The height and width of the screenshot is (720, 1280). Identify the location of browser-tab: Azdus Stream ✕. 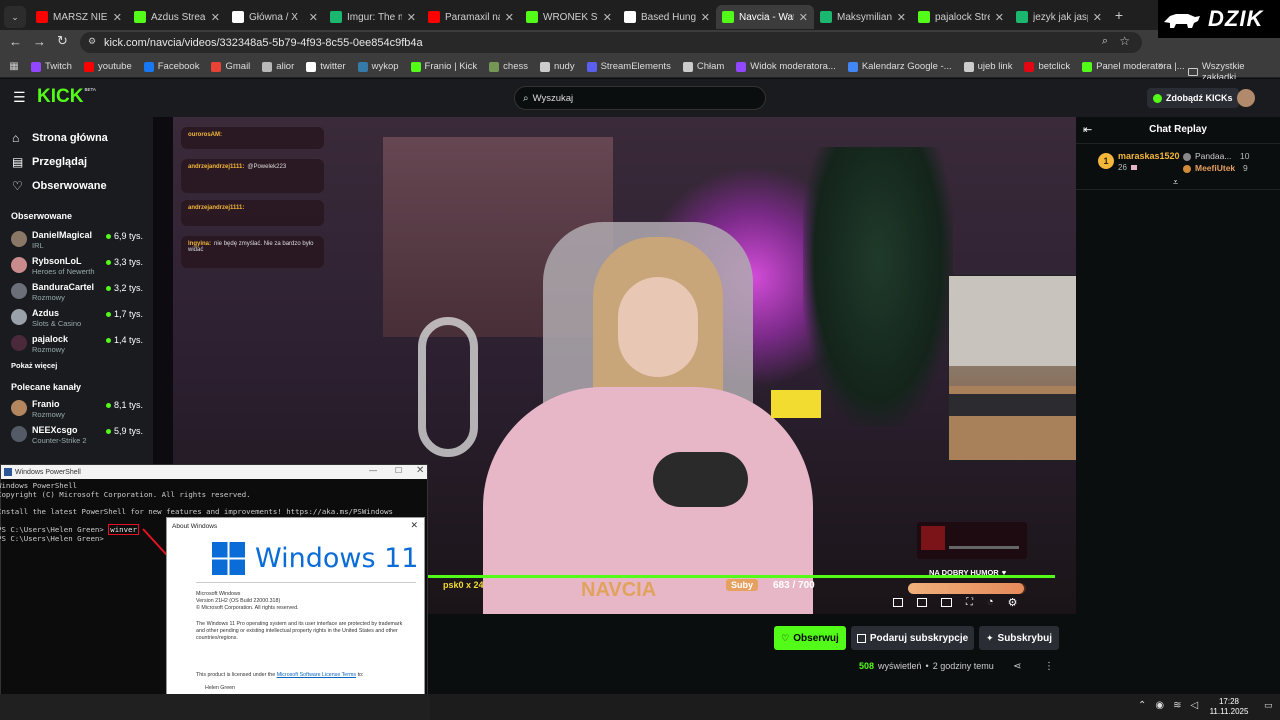
(177, 17).